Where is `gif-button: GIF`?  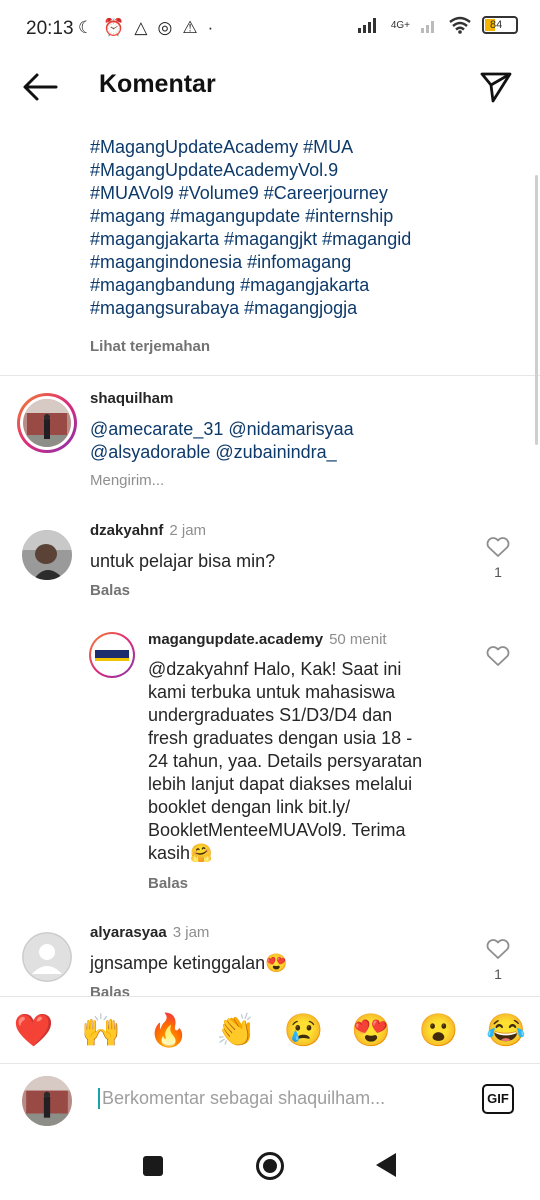 gif-button: GIF is located at coordinates (498, 1099).